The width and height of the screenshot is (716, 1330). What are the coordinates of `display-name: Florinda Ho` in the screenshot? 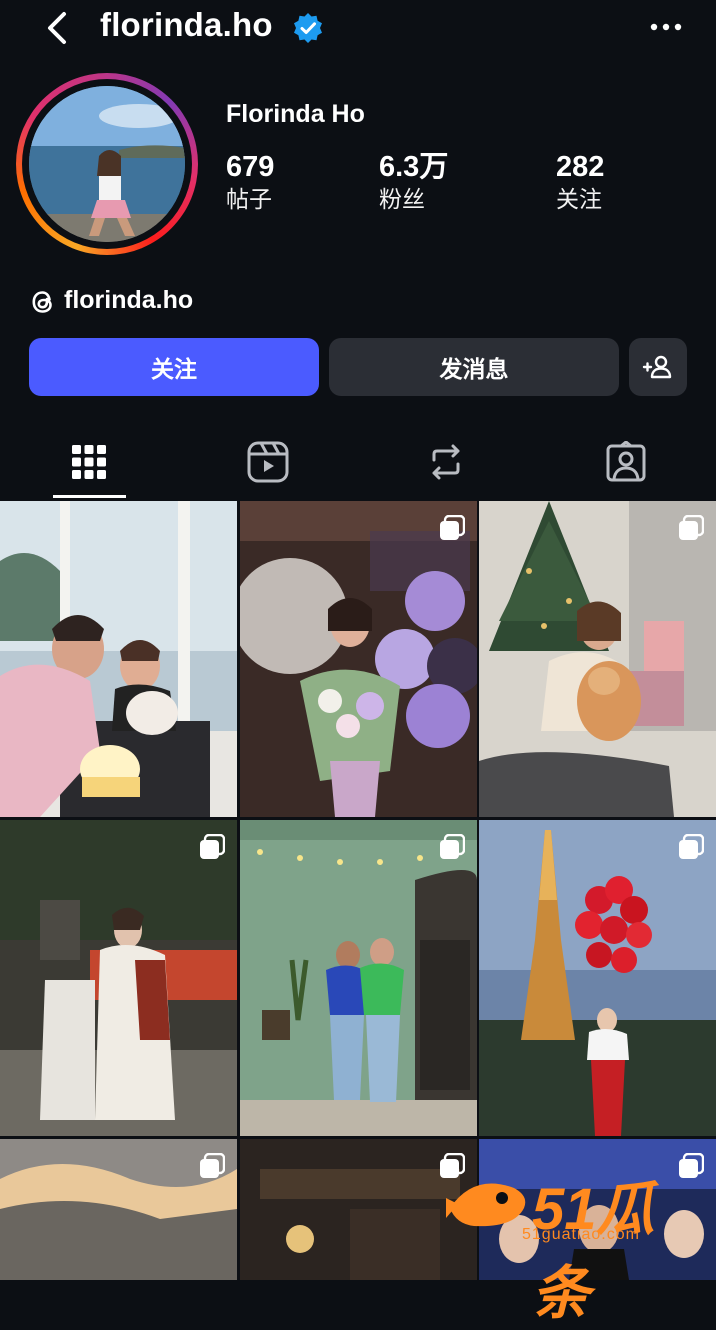 It's located at (295, 114).